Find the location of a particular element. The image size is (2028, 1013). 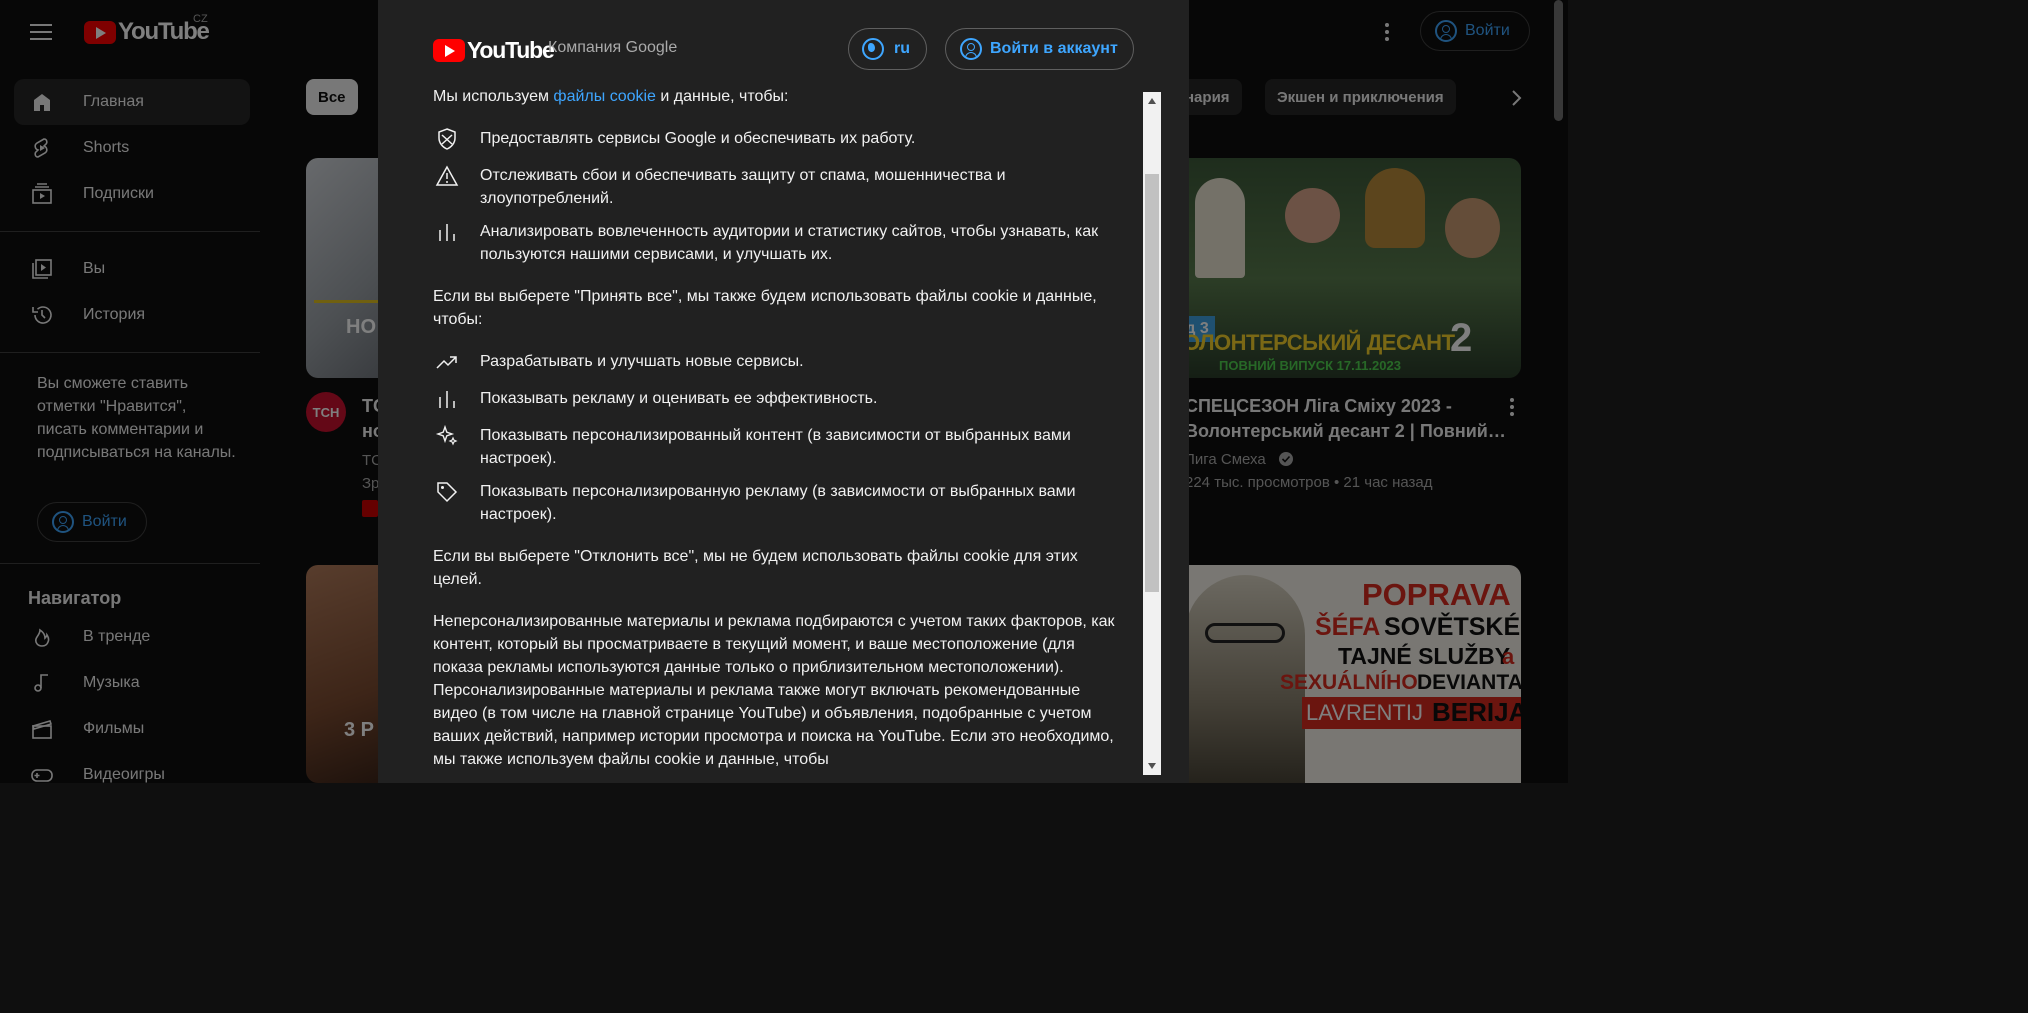

language-button: ru is located at coordinates (887, 49).